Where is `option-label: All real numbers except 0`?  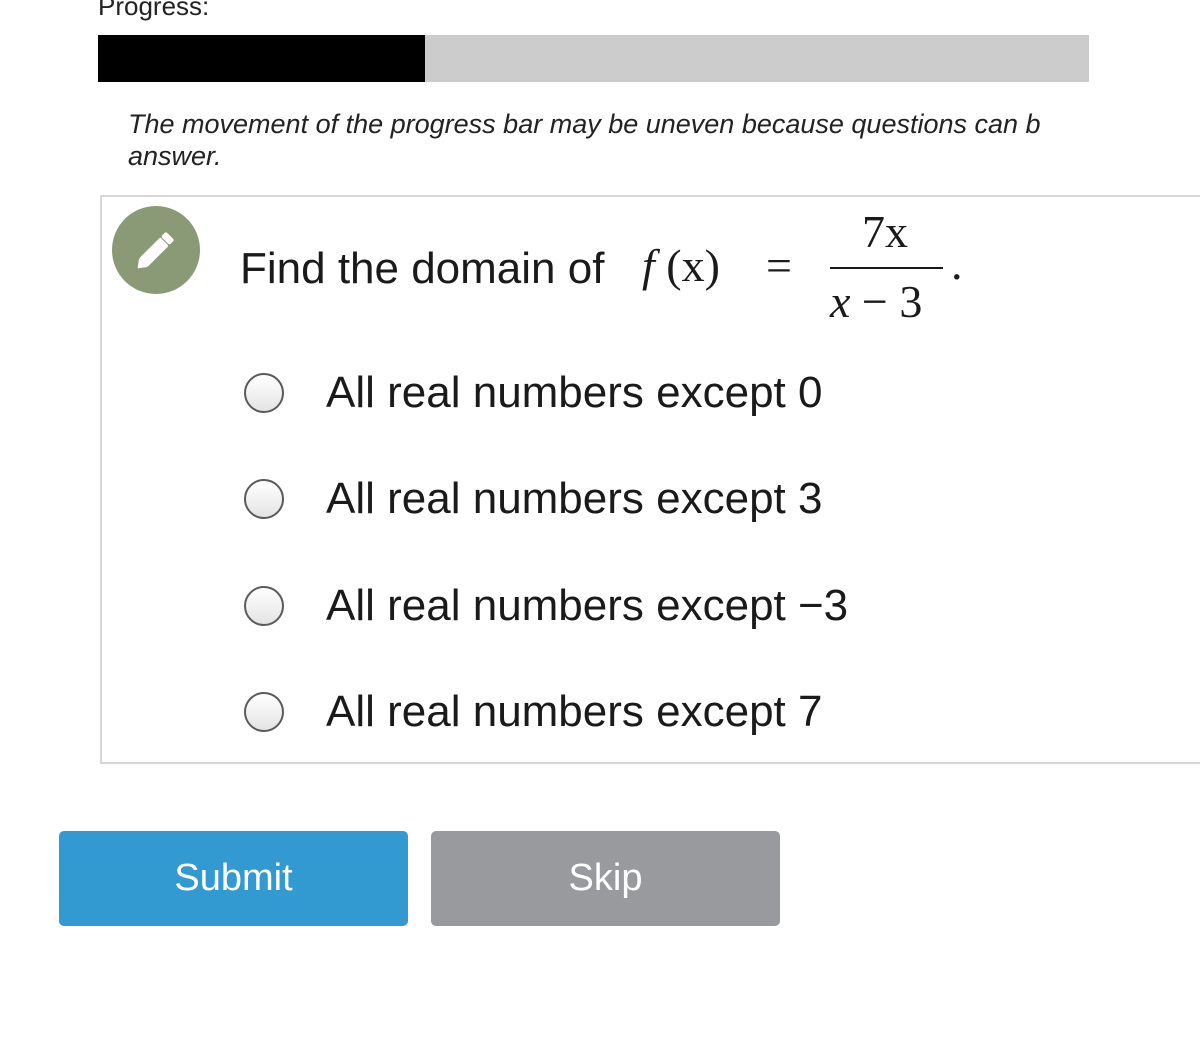
option-label: All real numbers except 0 is located at coordinates (574, 392).